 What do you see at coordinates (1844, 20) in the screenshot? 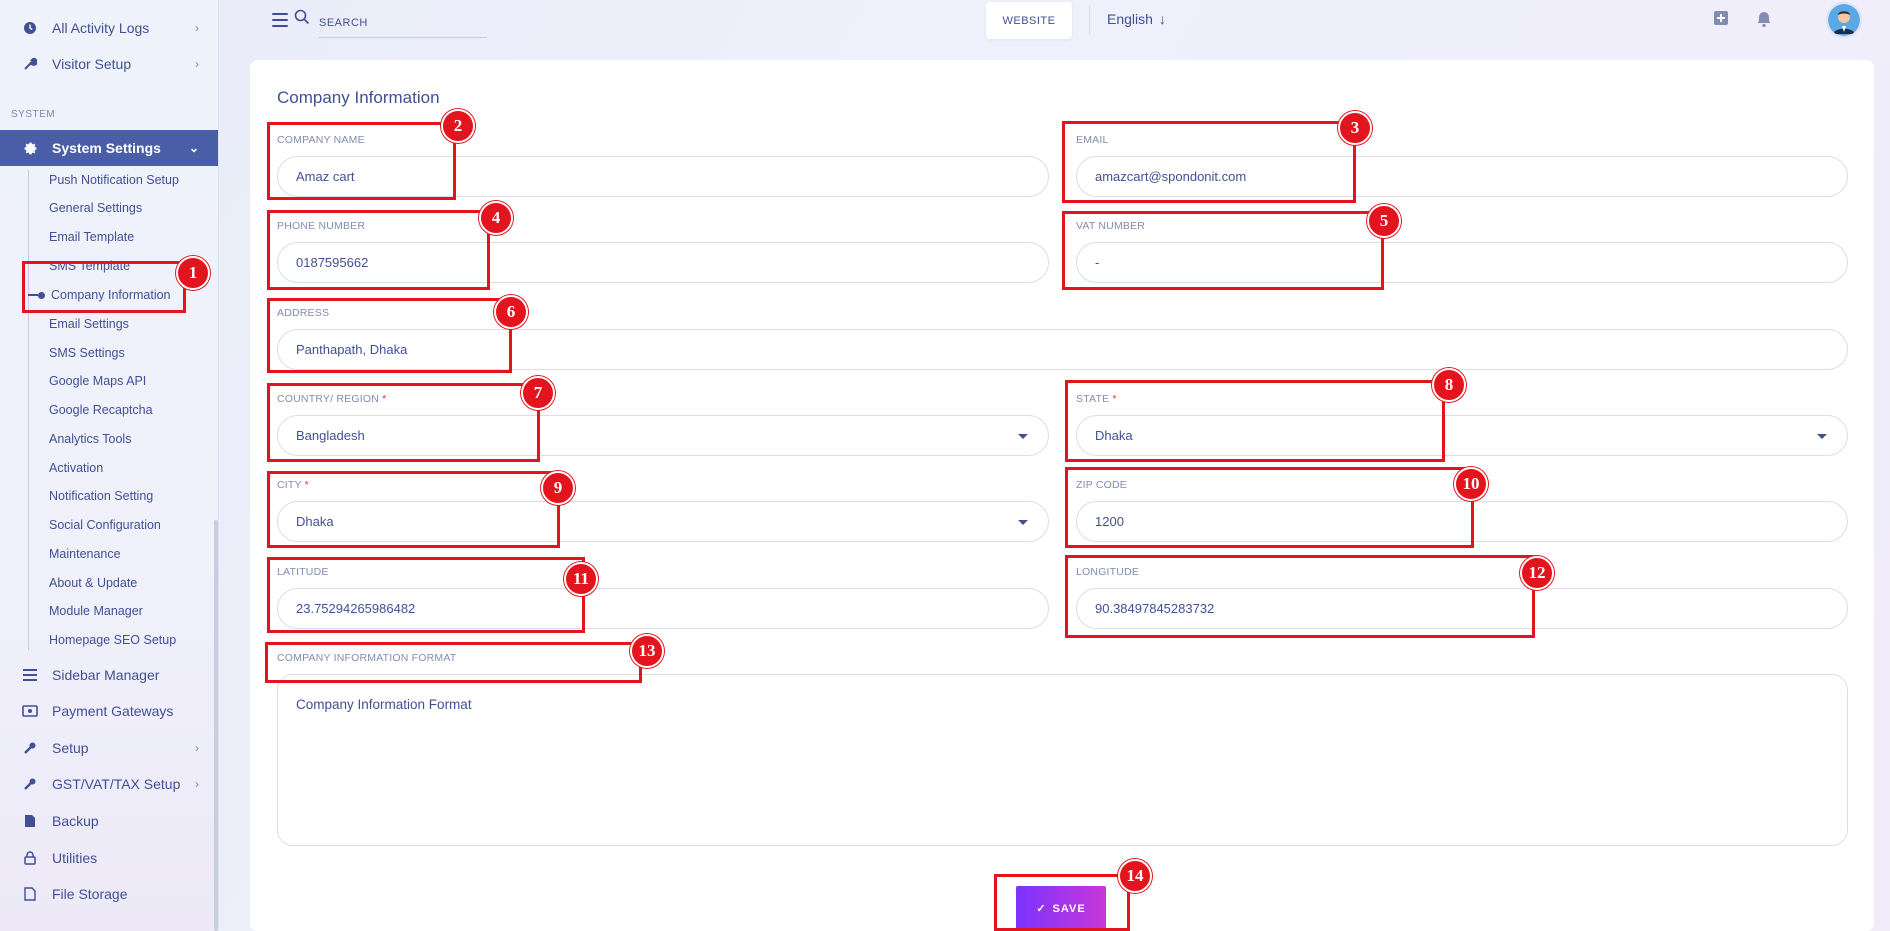
I see `avatar` at bounding box center [1844, 20].